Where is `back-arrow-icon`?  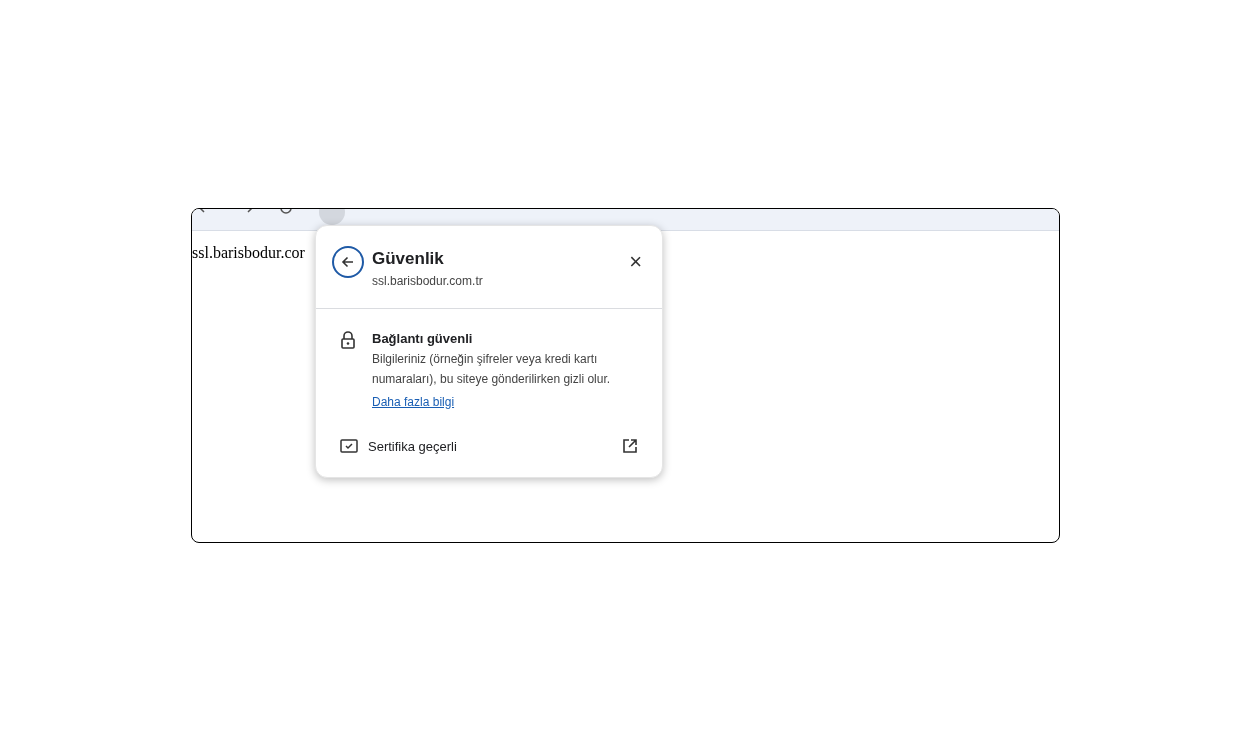 back-arrow-icon is located at coordinates (348, 262).